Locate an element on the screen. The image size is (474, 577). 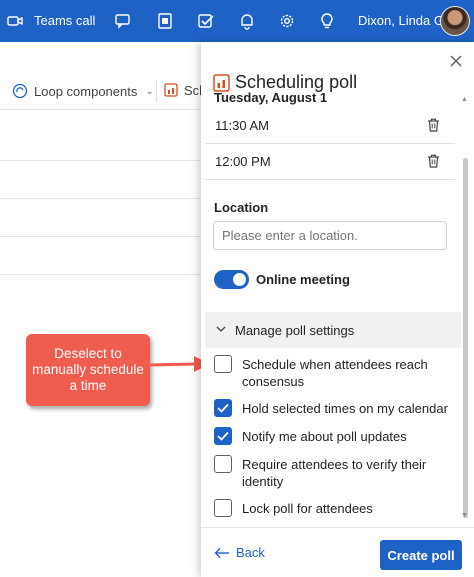
chat-icon is located at coordinates (123, 21).